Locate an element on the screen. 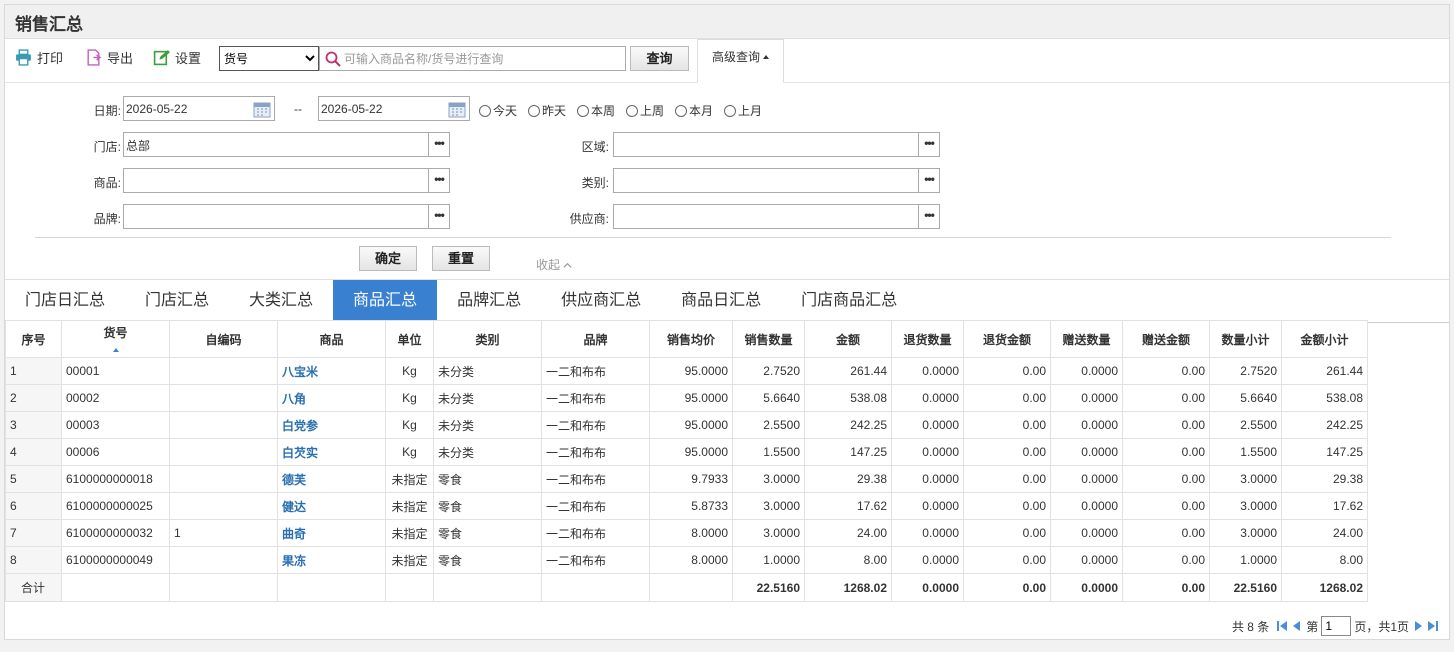 This screenshot has height=652, width=1454. product-link: 白党参 is located at coordinates (331, 425).